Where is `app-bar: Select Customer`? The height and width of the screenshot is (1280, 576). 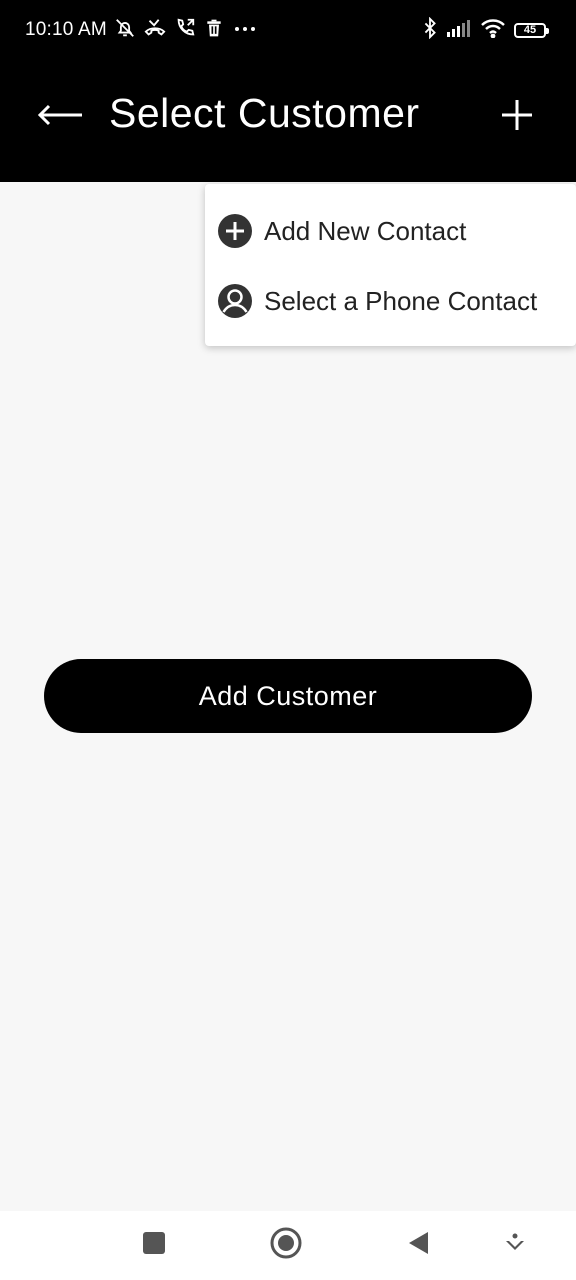 app-bar: Select Customer is located at coordinates (288, 122).